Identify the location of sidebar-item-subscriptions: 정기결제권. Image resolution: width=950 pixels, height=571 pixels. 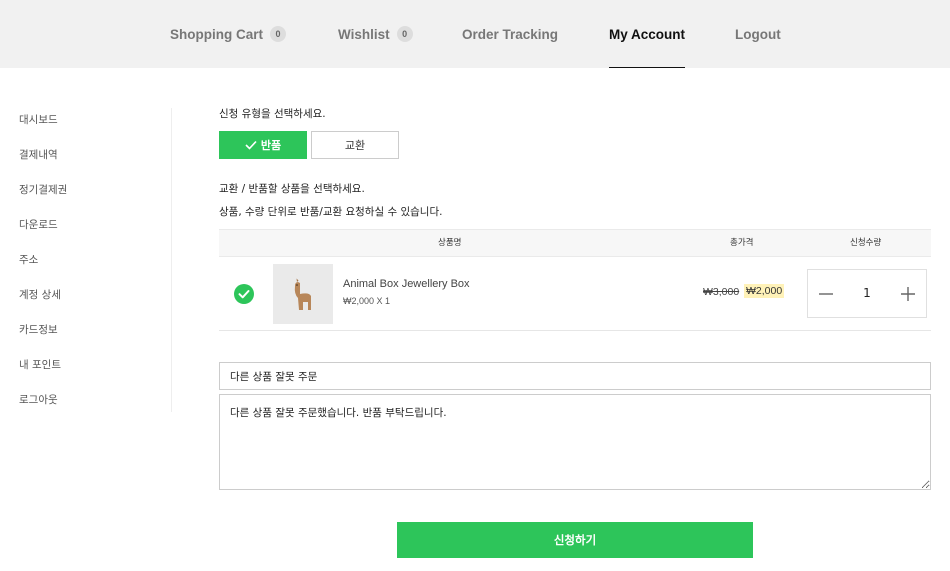
(43, 189).